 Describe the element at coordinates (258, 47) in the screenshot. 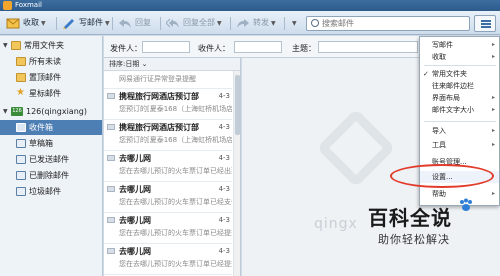

I see `filter-recipient-input` at that location.